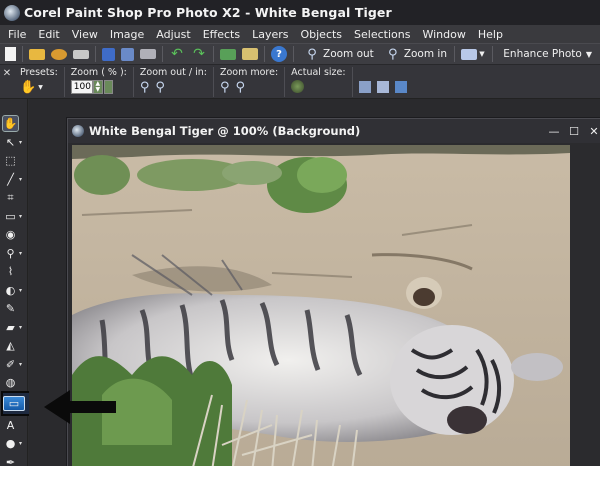 Image resolution: width=600 pixels, height=482 pixels. Describe the element at coordinates (127, 54) in the screenshot. I see `save-as-icon` at that location.